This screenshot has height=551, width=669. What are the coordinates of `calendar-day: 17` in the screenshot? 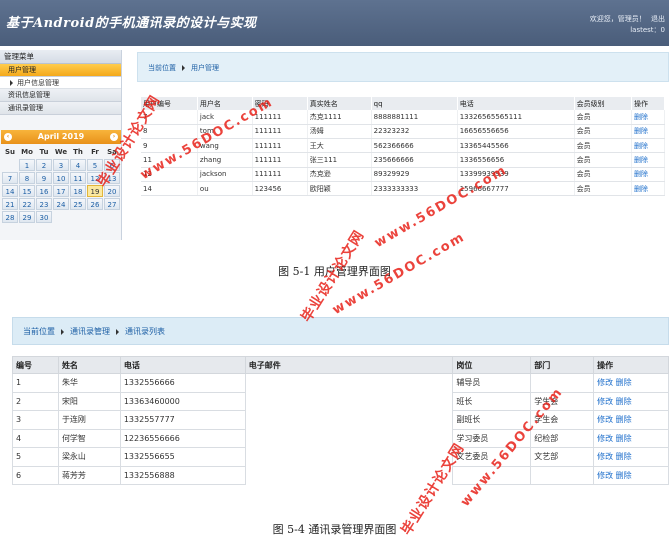 It's located at (61, 191).